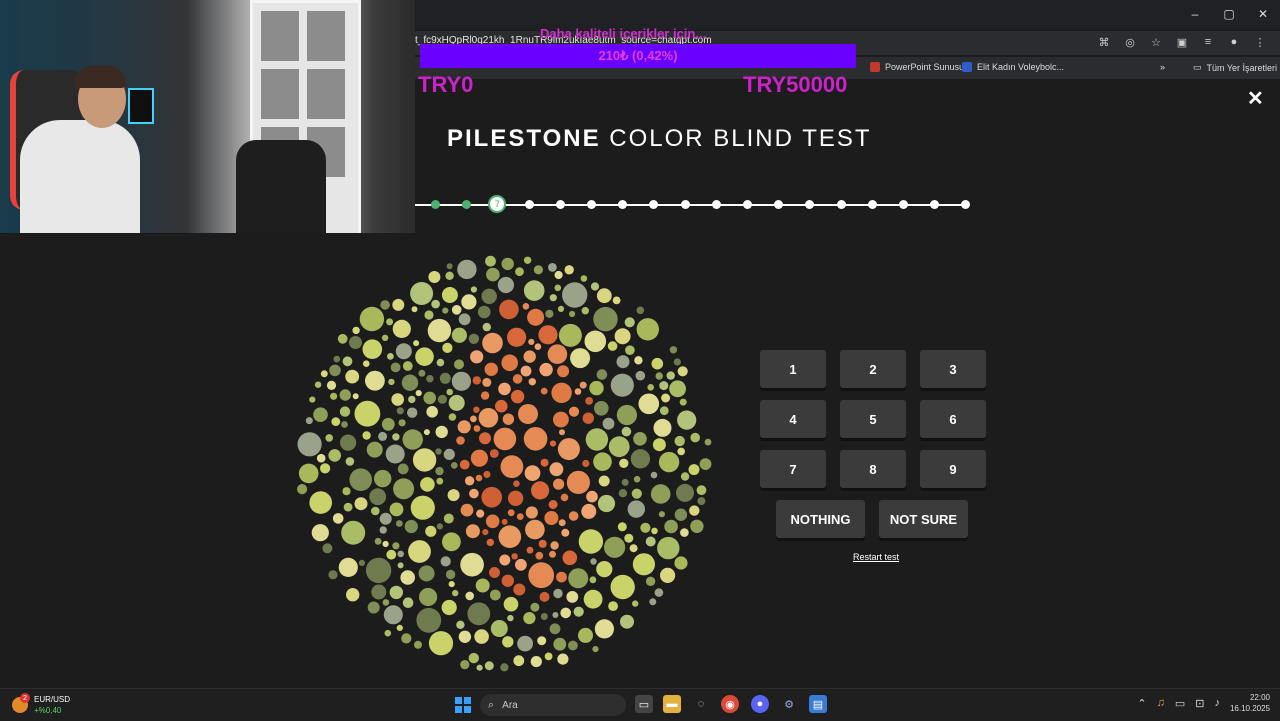 Image resolution: width=1280 pixels, height=721 pixels. What do you see at coordinates (917, 67) in the screenshot?
I see `bookmark-powerpoint: PowerPoint Sunusu` at bounding box center [917, 67].